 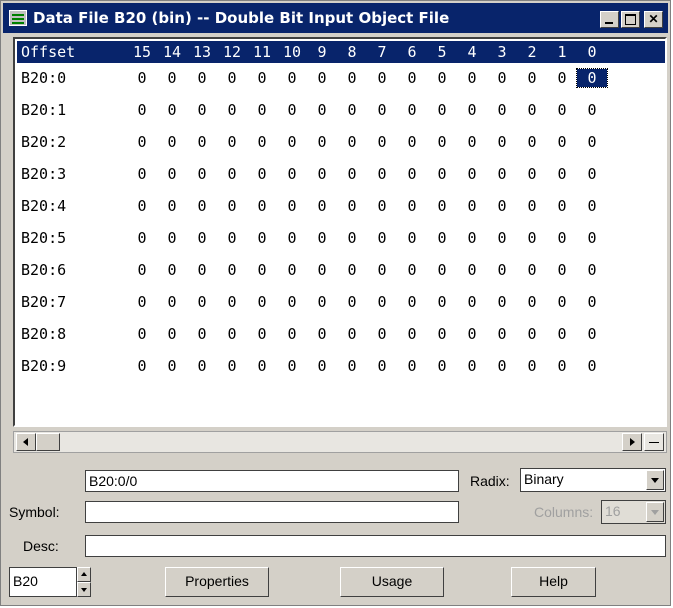 I want to click on bit-column-header: 9, so click(x=322, y=52).